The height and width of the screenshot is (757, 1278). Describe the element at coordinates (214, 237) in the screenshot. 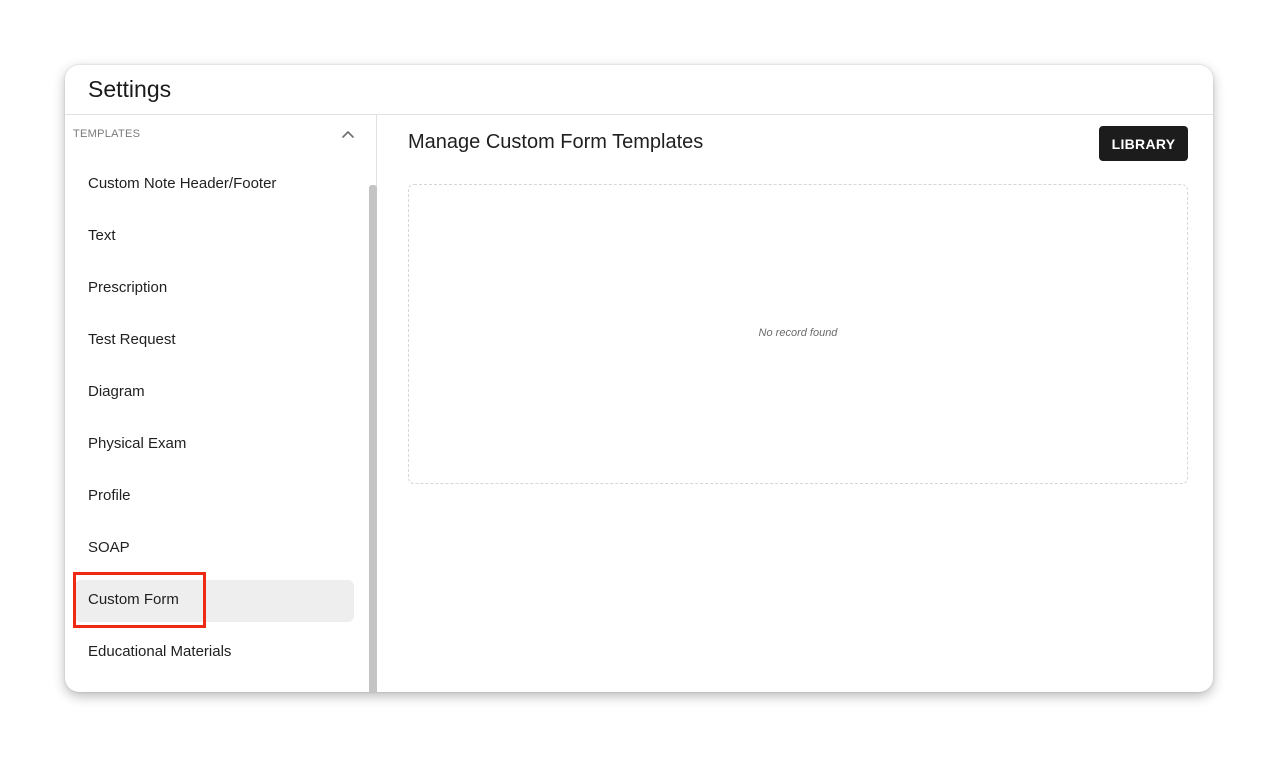

I see `sidebar-item-text: Text` at that location.